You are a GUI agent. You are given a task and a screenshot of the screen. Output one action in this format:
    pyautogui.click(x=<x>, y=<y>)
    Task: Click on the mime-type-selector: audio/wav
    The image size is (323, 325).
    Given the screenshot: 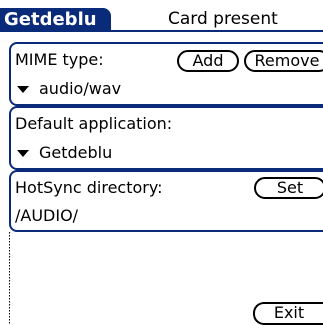 What is the action you would take?
    pyautogui.click(x=115, y=89)
    